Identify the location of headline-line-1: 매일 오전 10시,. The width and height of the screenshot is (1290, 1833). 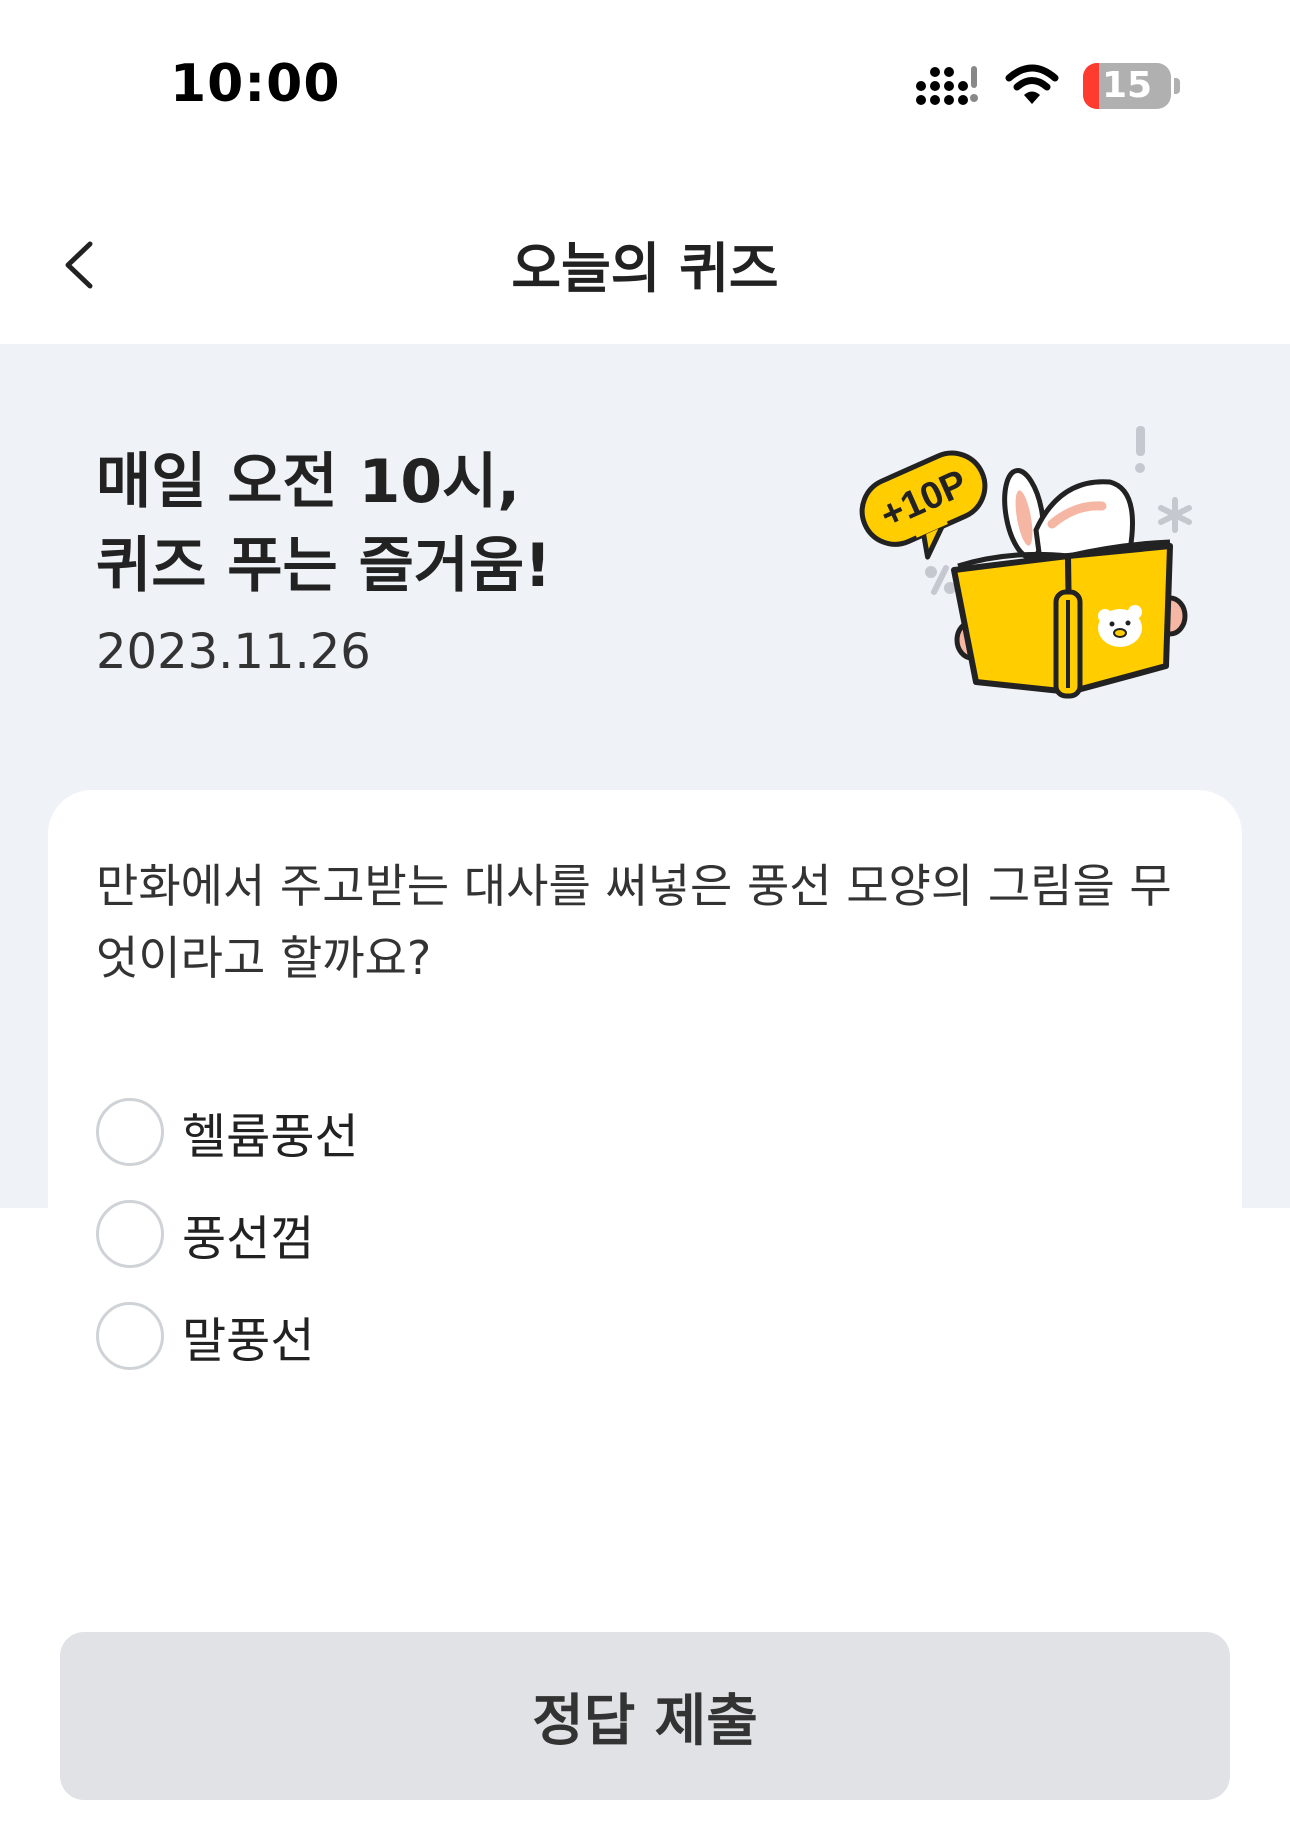
(308, 482).